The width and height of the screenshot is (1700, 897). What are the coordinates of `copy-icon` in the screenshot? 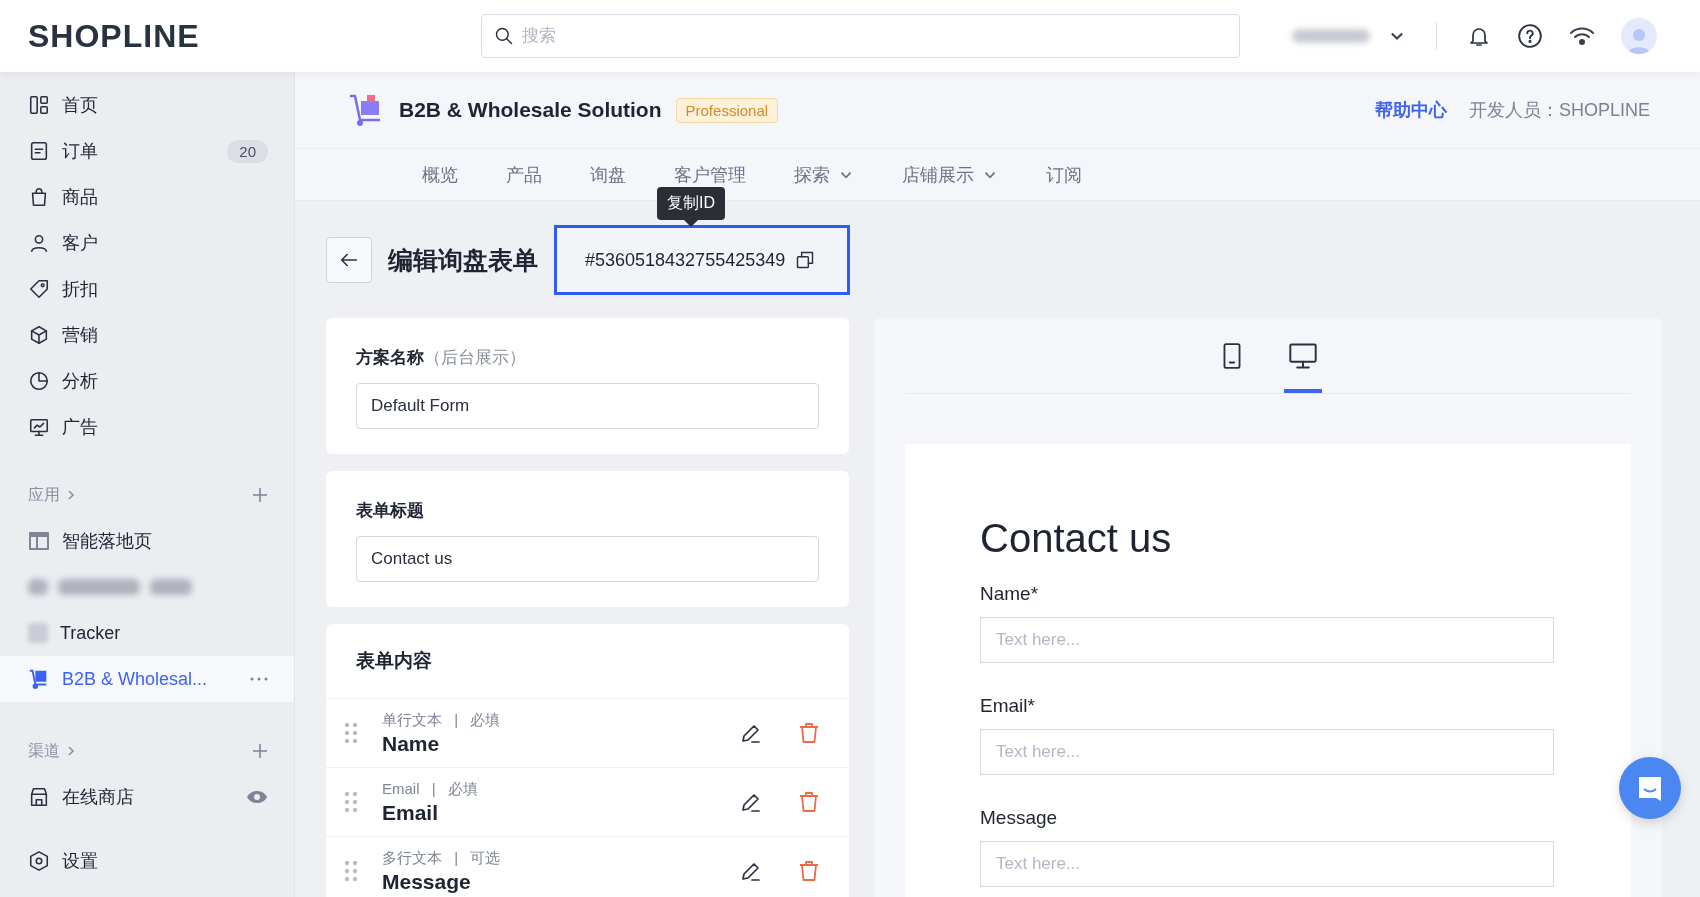 It's located at (805, 260).